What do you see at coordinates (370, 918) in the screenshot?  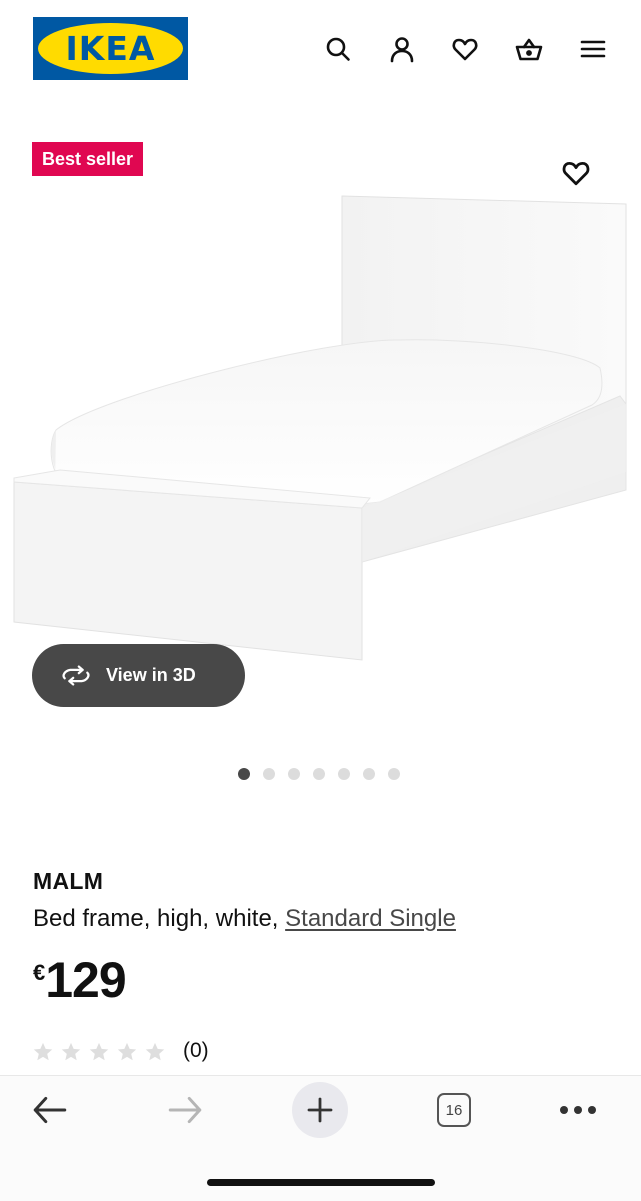 I see `size-link: Standard Single` at bounding box center [370, 918].